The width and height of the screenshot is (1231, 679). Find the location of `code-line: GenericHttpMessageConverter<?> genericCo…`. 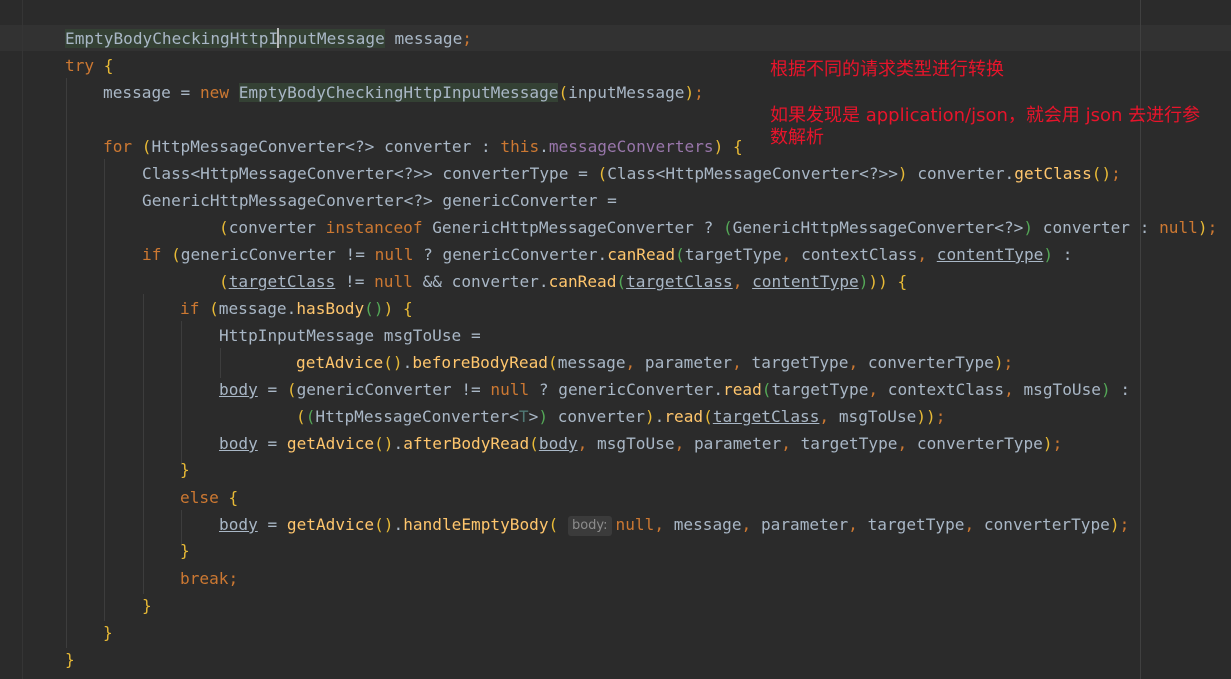

code-line: GenericHttpMessageConverter<?> genericCo… is located at coordinates (379, 200).